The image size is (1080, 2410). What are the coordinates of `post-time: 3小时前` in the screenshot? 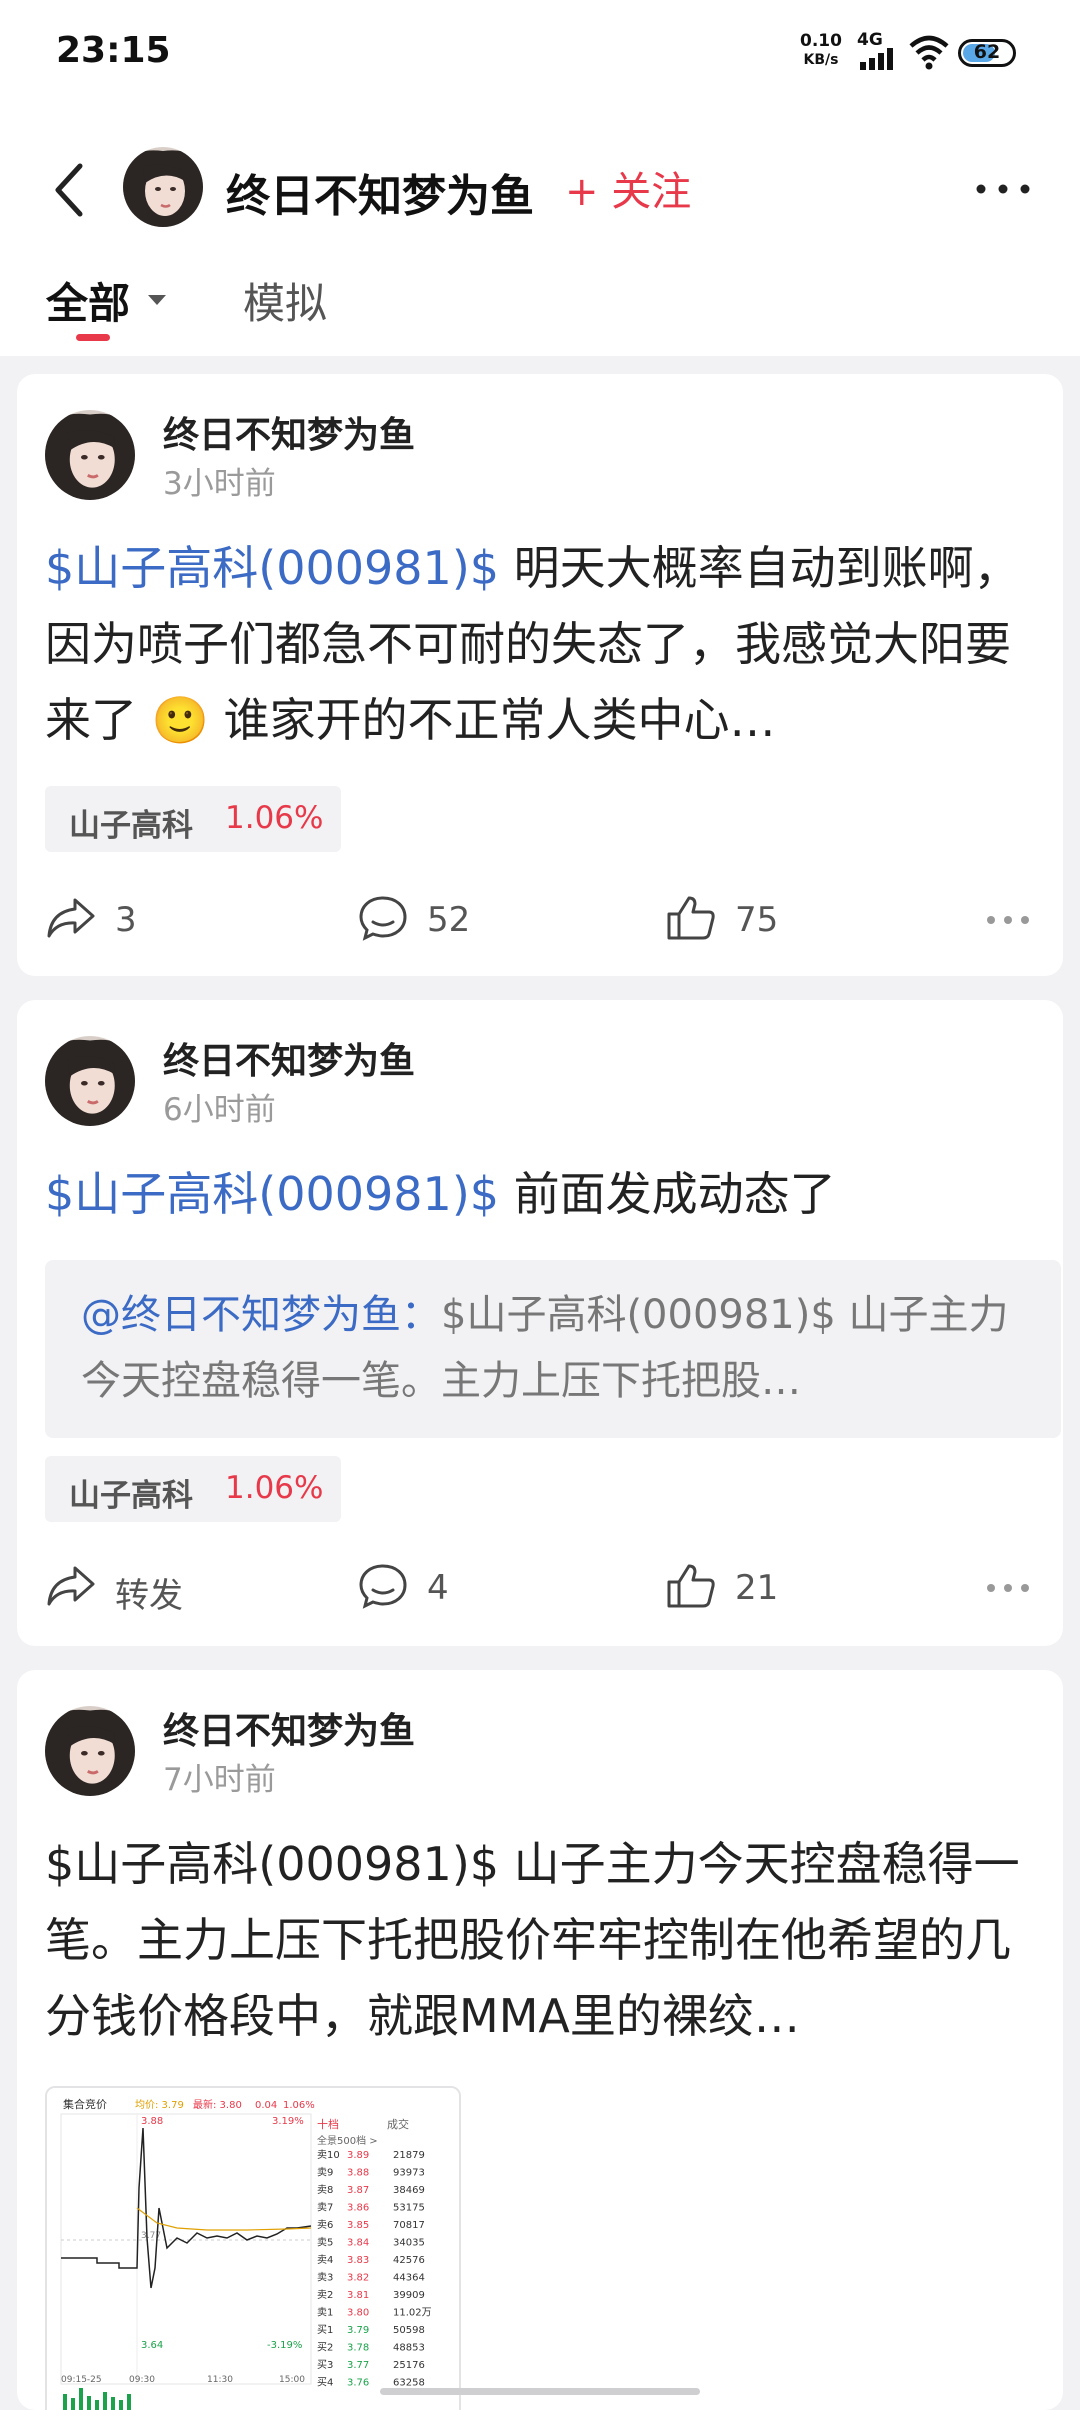 It's located at (219, 484).